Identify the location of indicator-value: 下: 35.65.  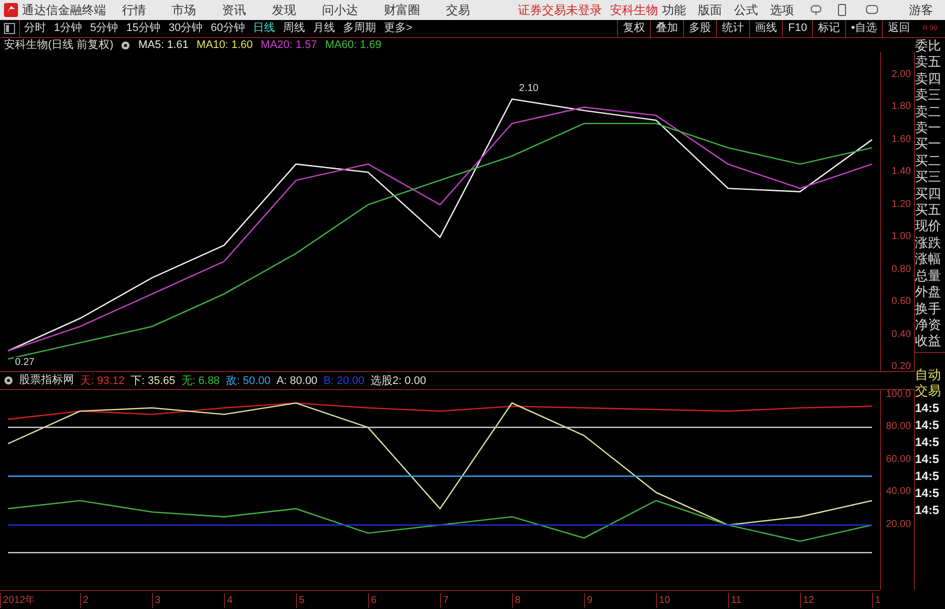
(153, 380).